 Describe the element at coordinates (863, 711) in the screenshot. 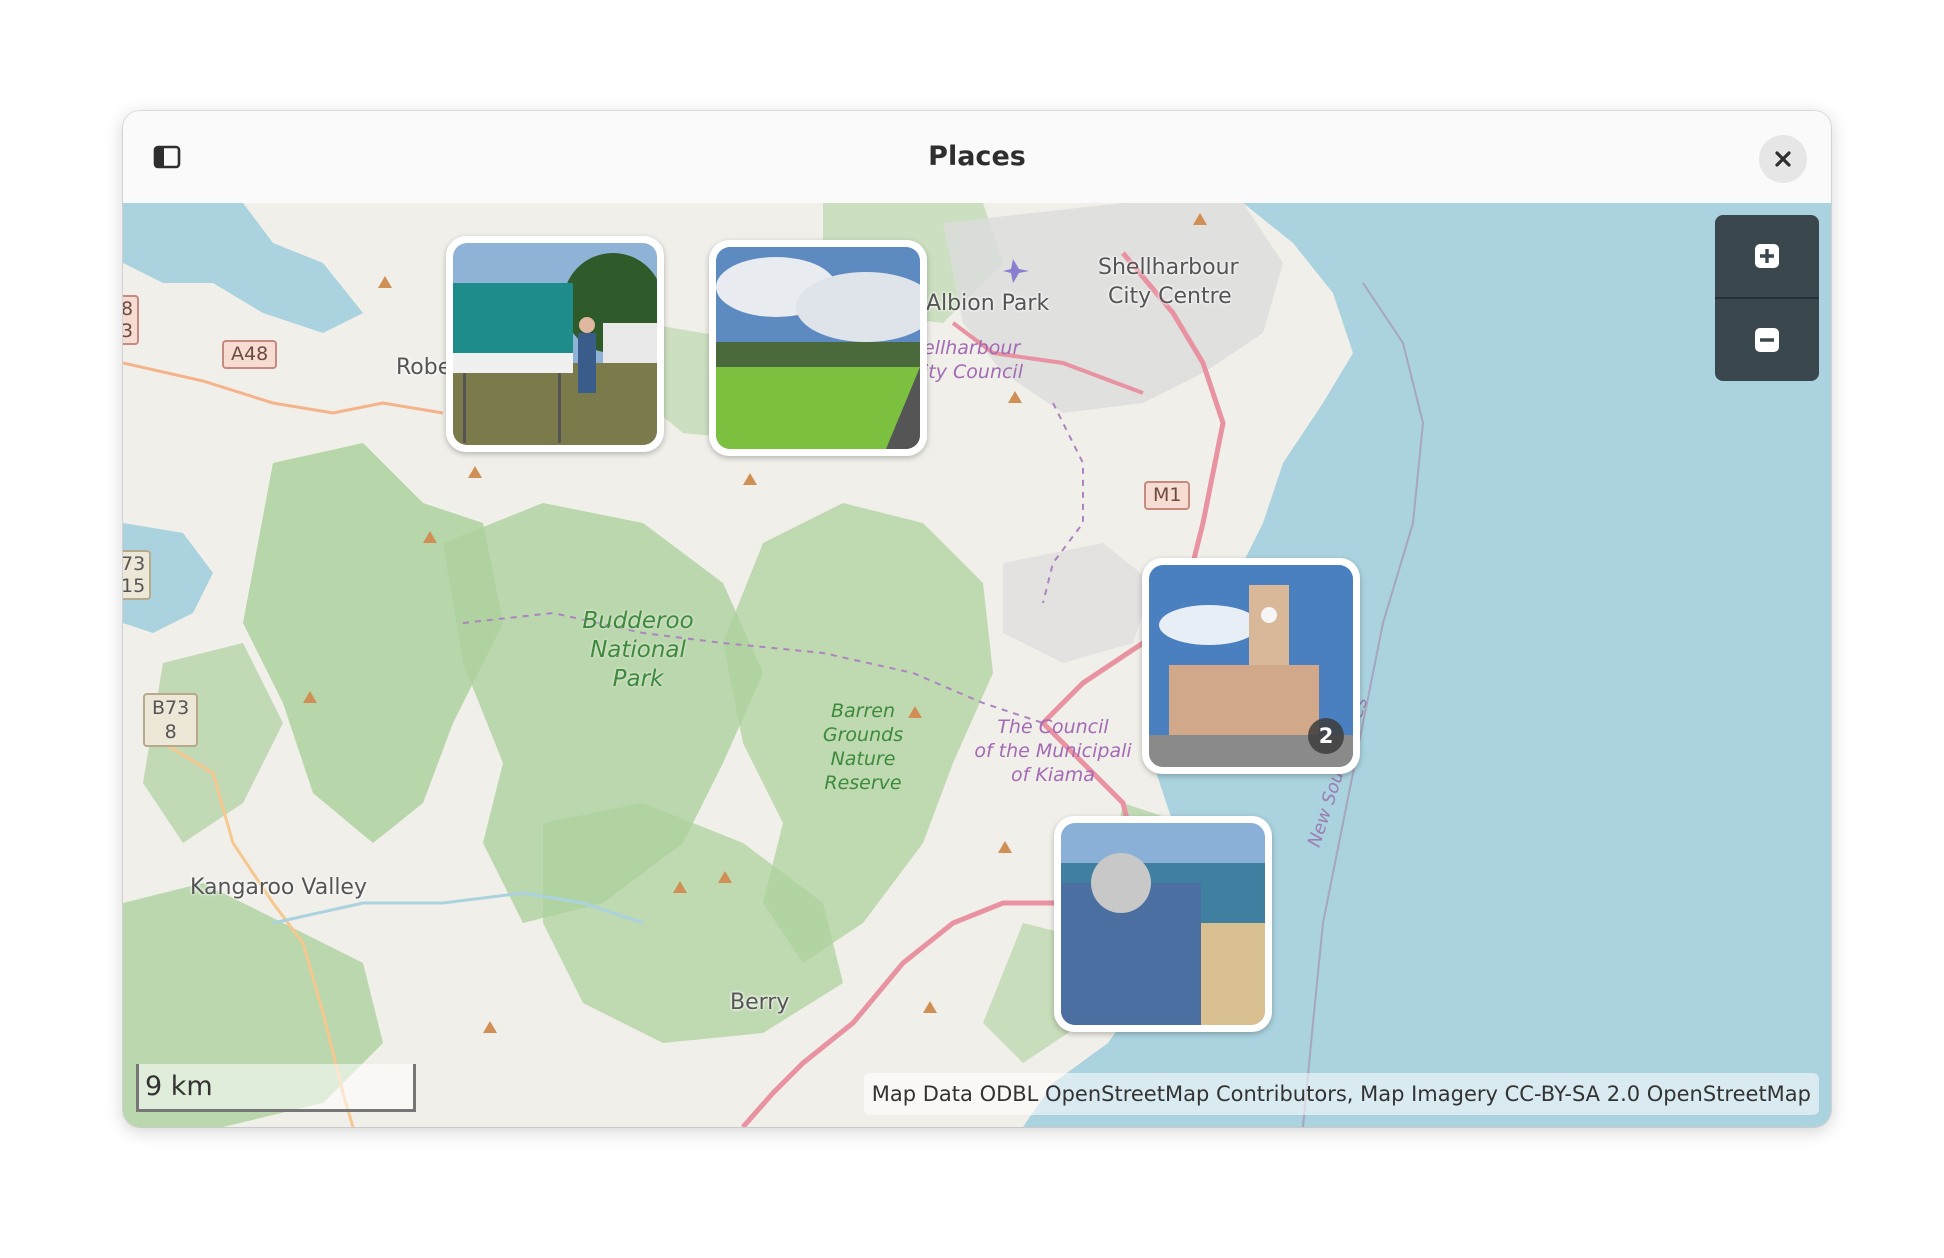

I see `barren-line-1: Barren` at that location.